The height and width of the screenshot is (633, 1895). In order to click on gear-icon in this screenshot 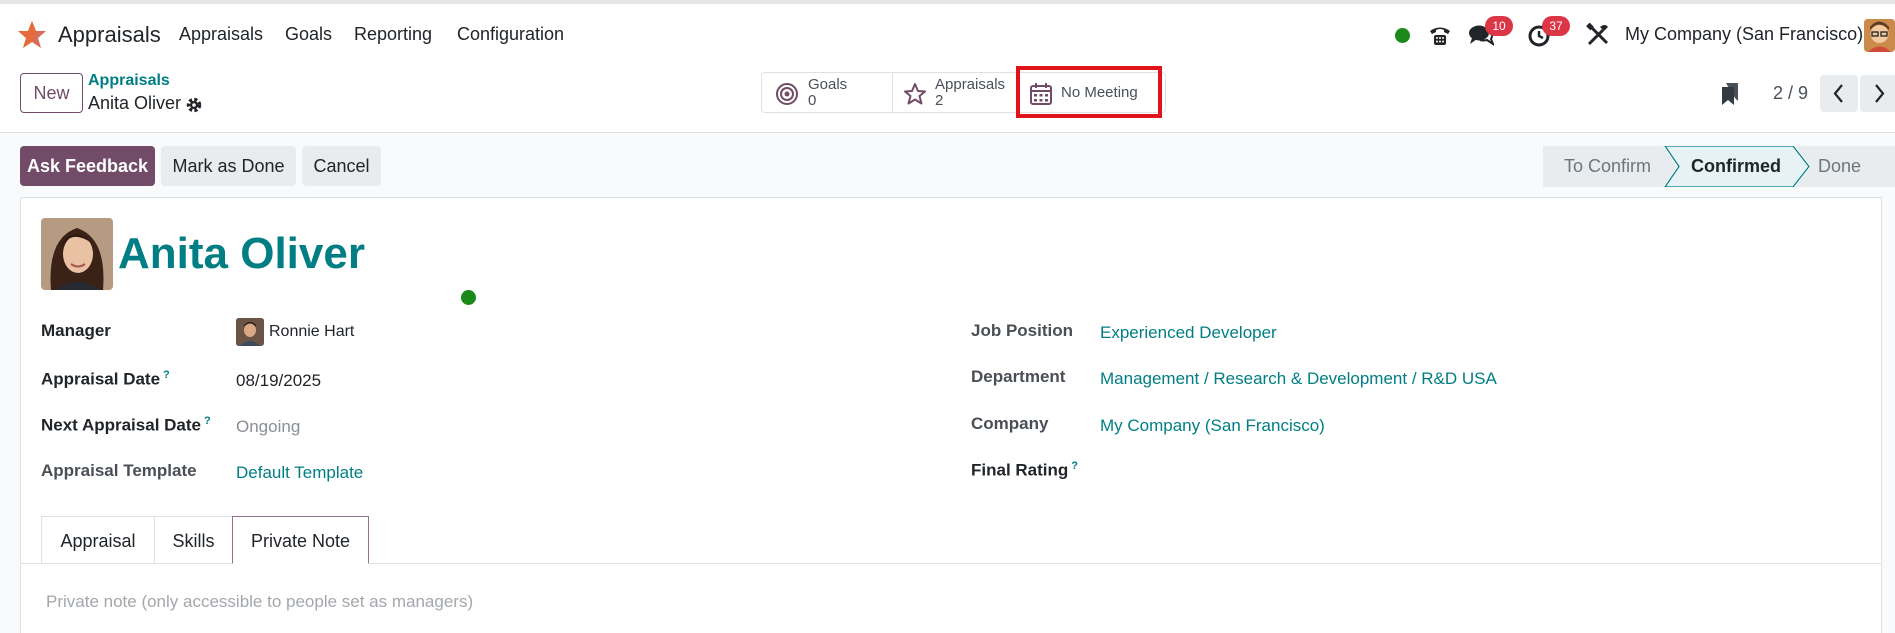, I will do `click(194, 105)`.